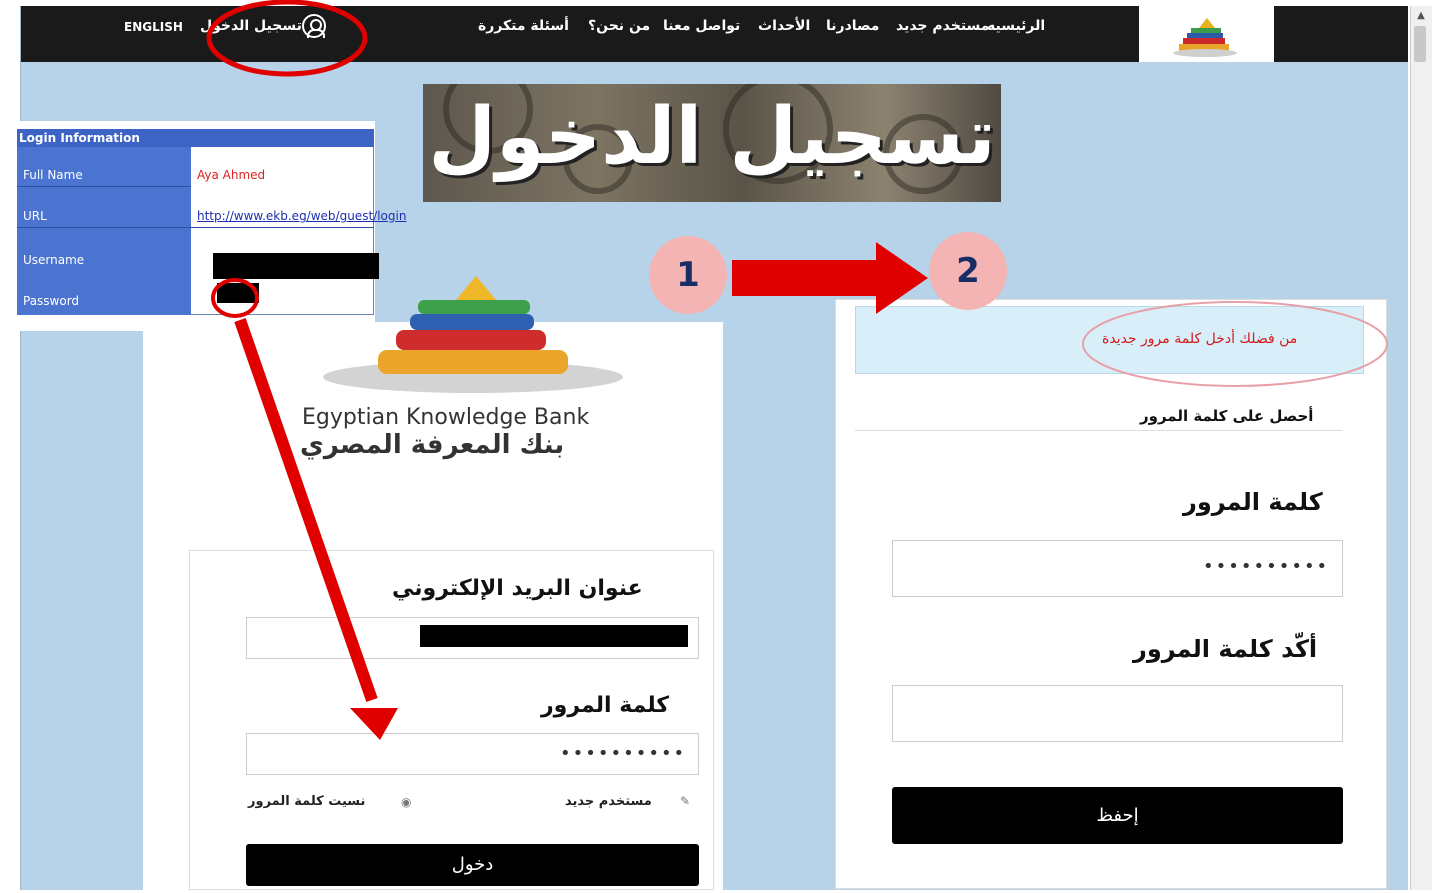  I want to click on new-password-label: كلمة المرور, so click(1253, 502).